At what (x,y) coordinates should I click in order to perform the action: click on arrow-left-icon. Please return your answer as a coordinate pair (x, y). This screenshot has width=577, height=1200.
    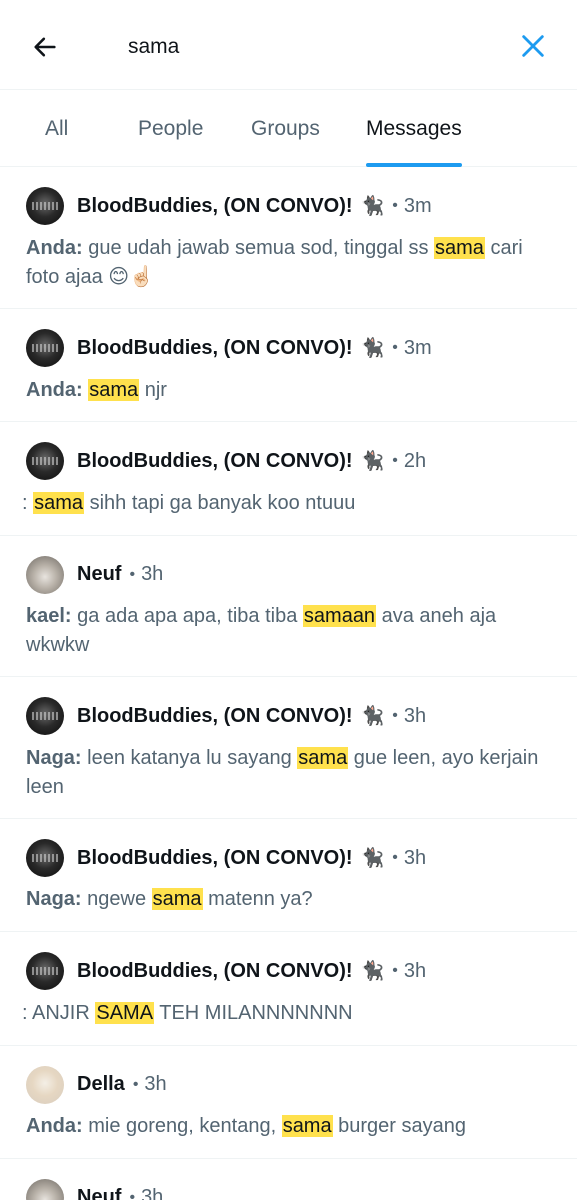
    Looking at the image, I should click on (45, 47).